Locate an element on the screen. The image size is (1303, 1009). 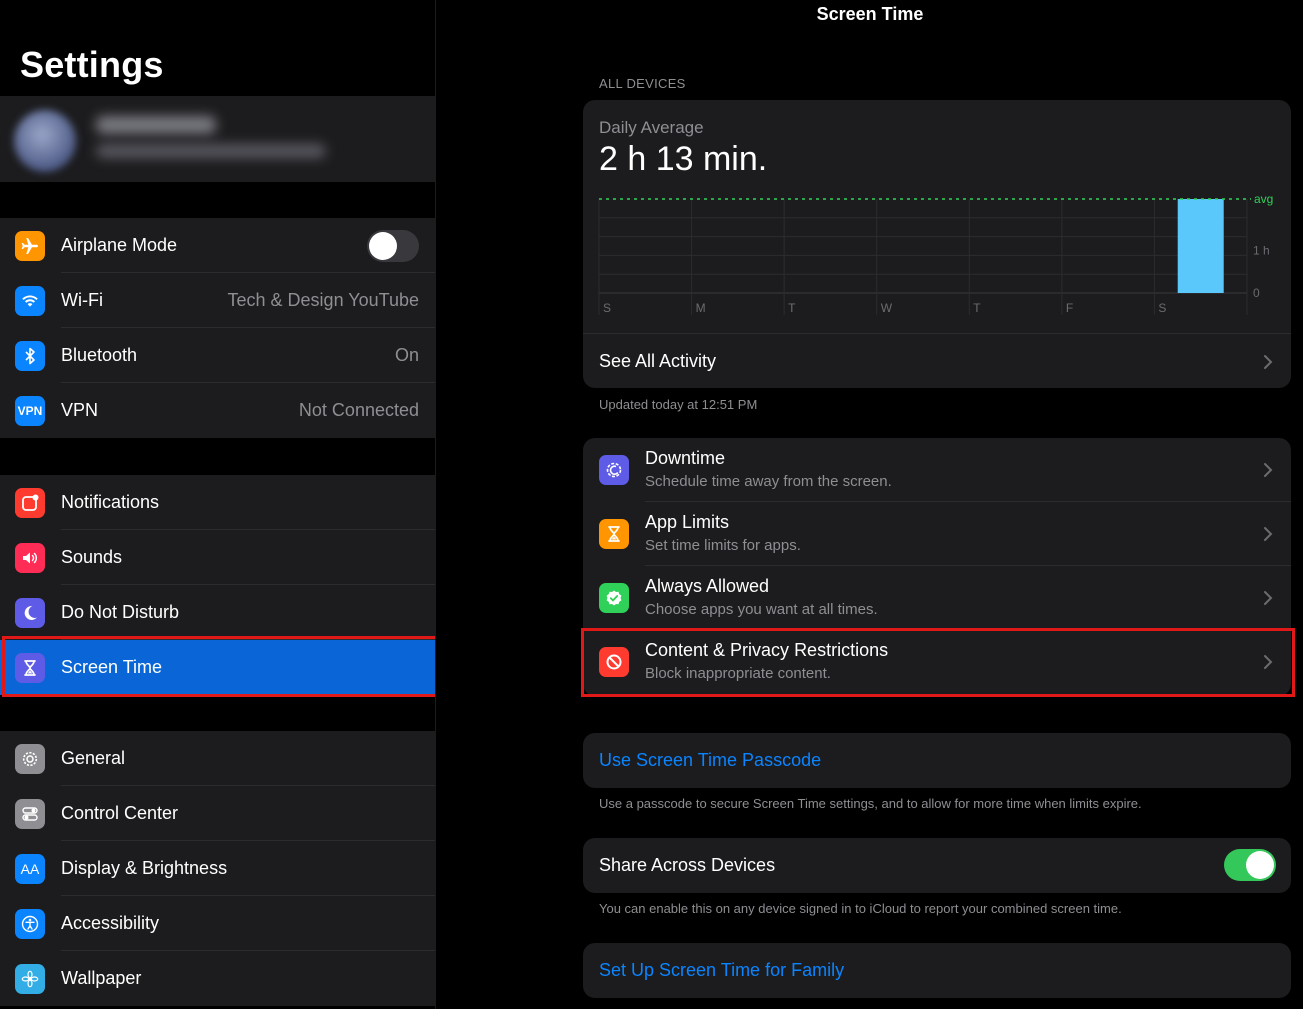
sidebar-title: Settings is located at coordinates (92, 64).